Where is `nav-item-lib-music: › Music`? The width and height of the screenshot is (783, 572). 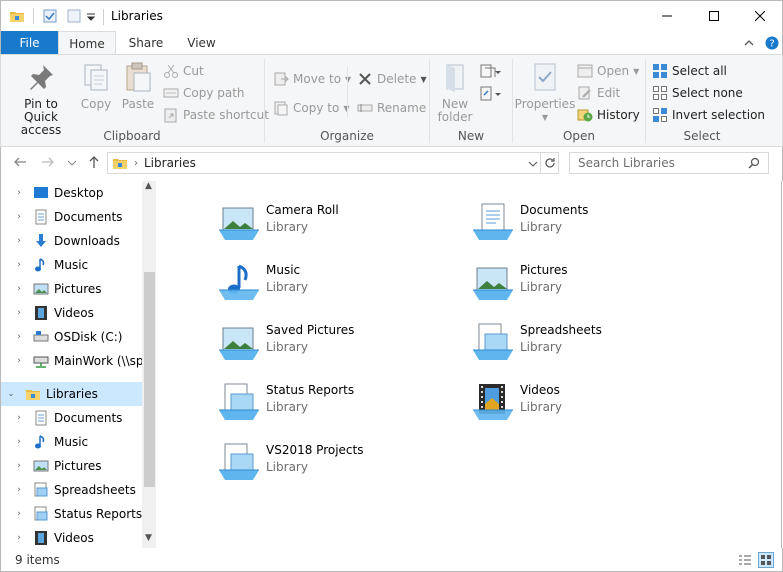 nav-item-lib-music: › Music is located at coordinates (71, 442).